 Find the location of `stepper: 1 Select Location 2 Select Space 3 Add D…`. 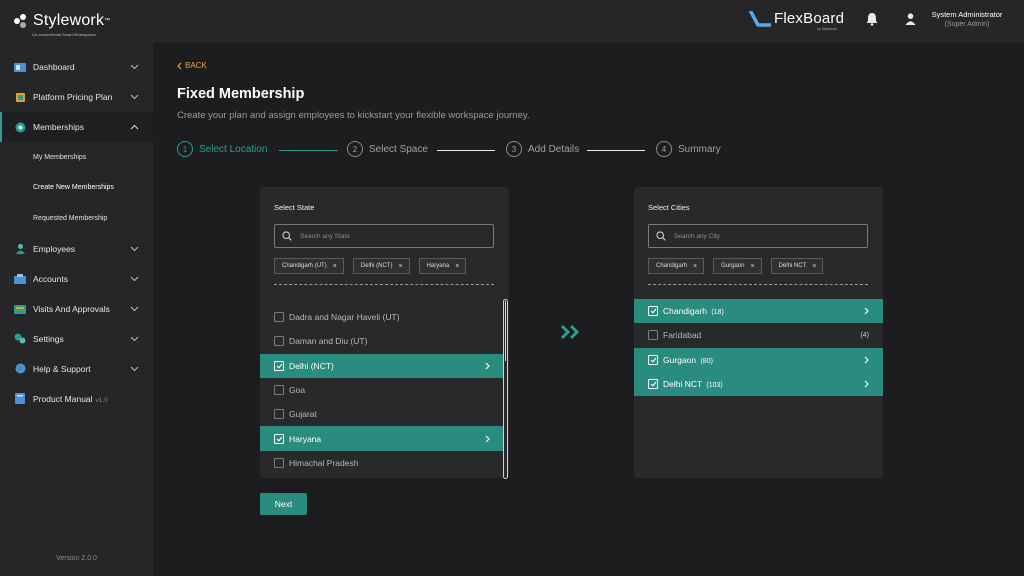

stepper: 1 Select Location 2 Select Space 3 Add D… is located at coordinates (457, 150).